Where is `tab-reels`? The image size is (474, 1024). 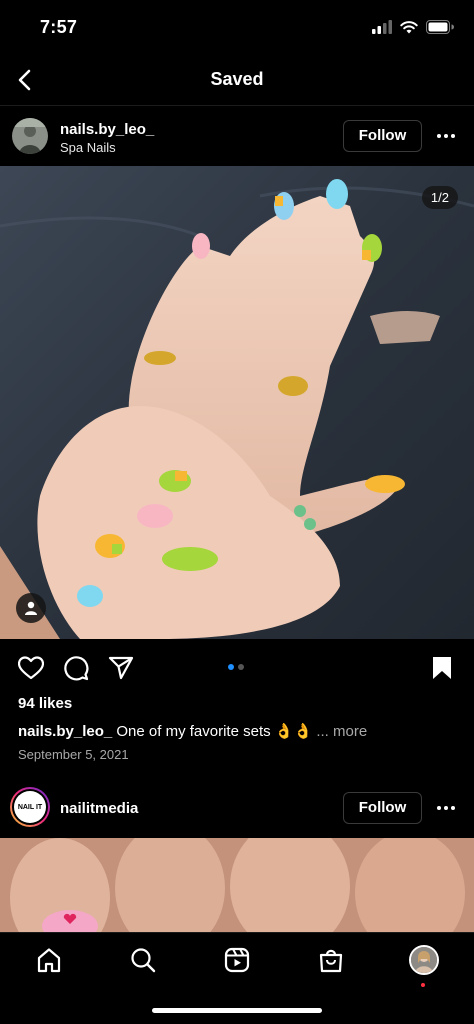 tab-reels is located at coordinates (237, 960).